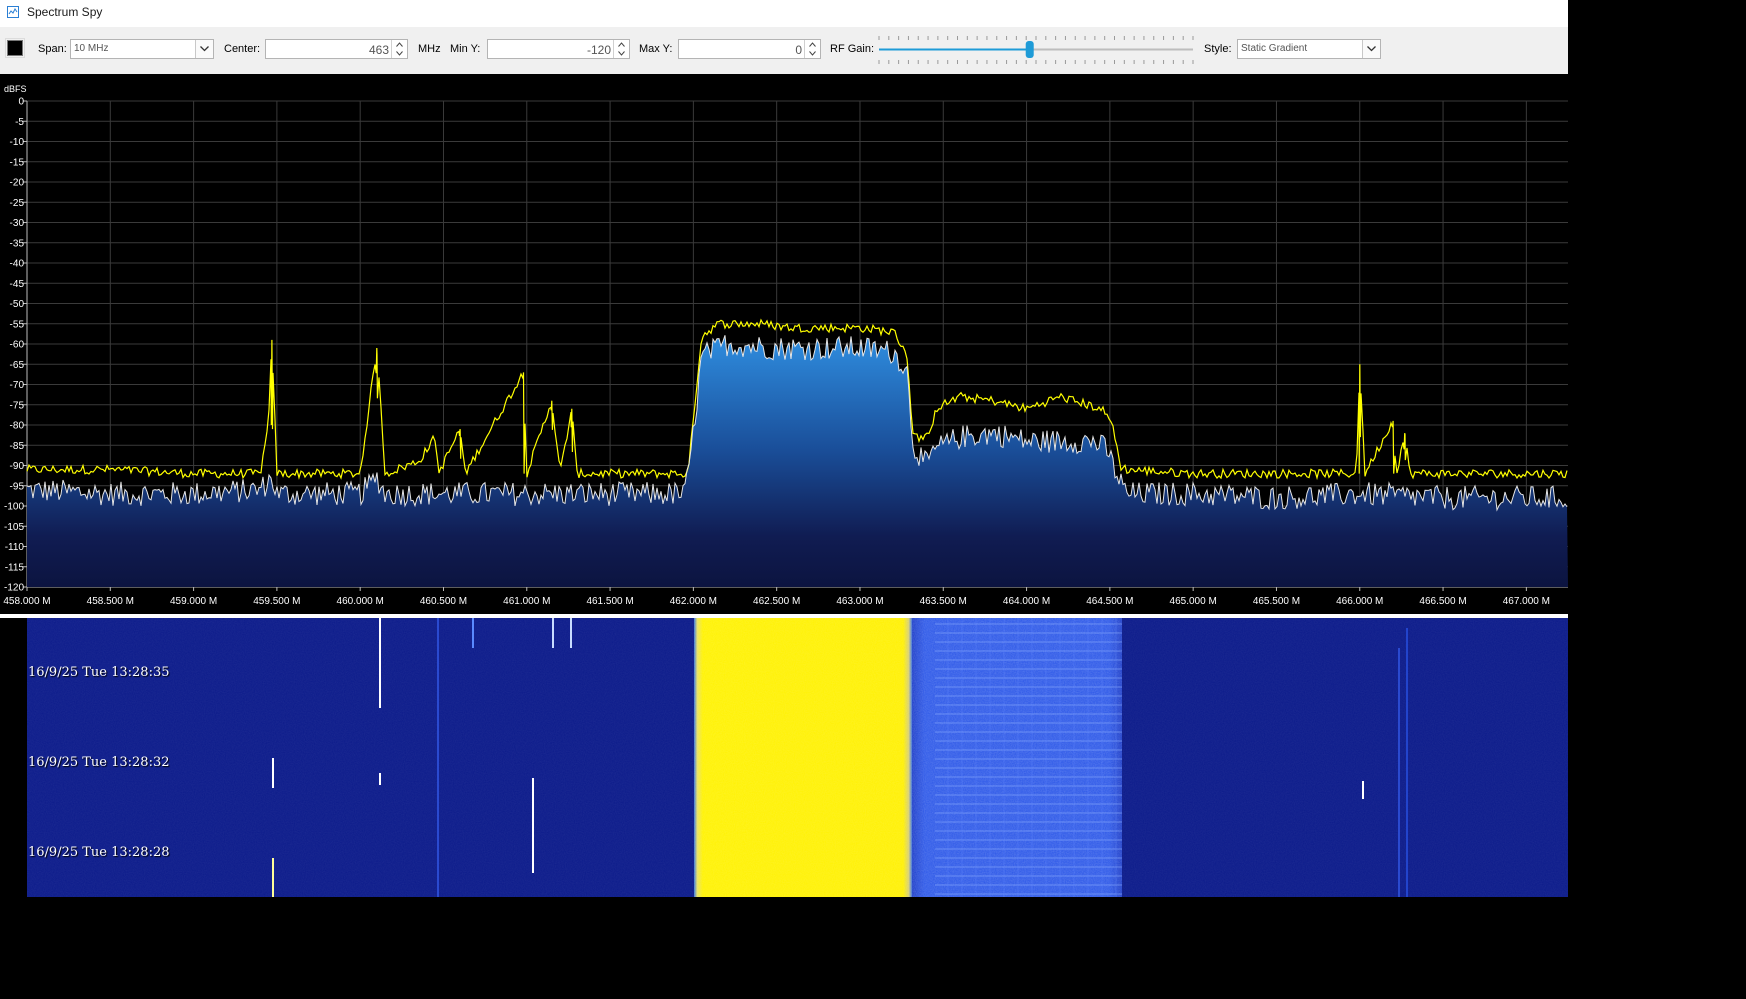 The height and width of the screenshot is (999, 1746). What do you see at coordinates (19, 122) in the screenshot?
I see `y-tick-label: -5` at bounding box center [19, 122].